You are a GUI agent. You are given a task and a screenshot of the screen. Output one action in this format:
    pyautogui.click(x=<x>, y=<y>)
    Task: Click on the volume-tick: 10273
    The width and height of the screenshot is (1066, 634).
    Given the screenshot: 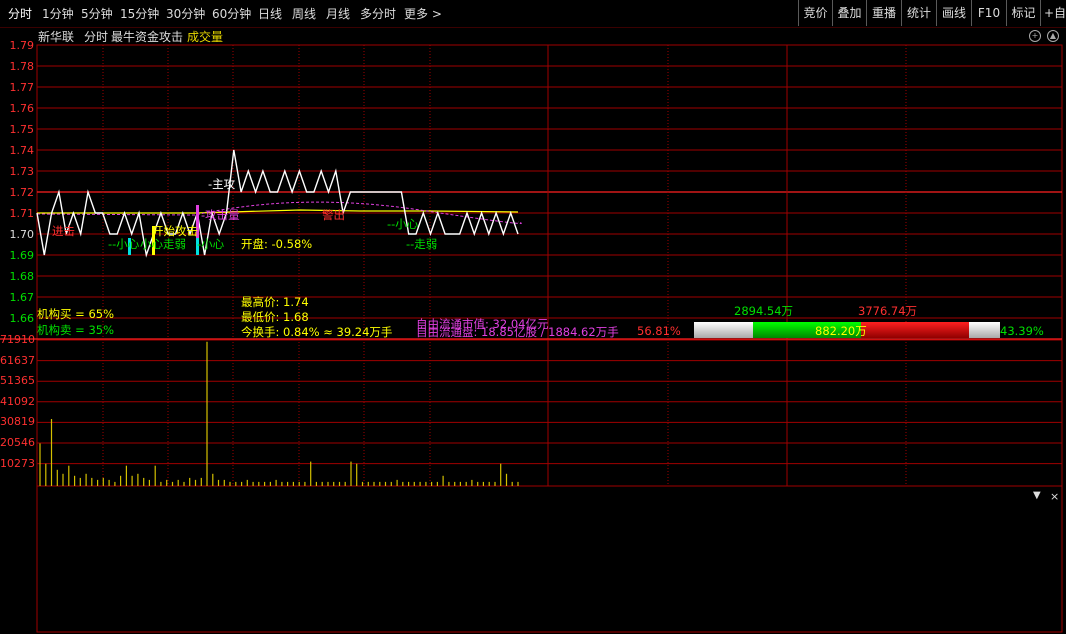 What is the action you would take?
    pyautogui.click(x=17, y=463)
    